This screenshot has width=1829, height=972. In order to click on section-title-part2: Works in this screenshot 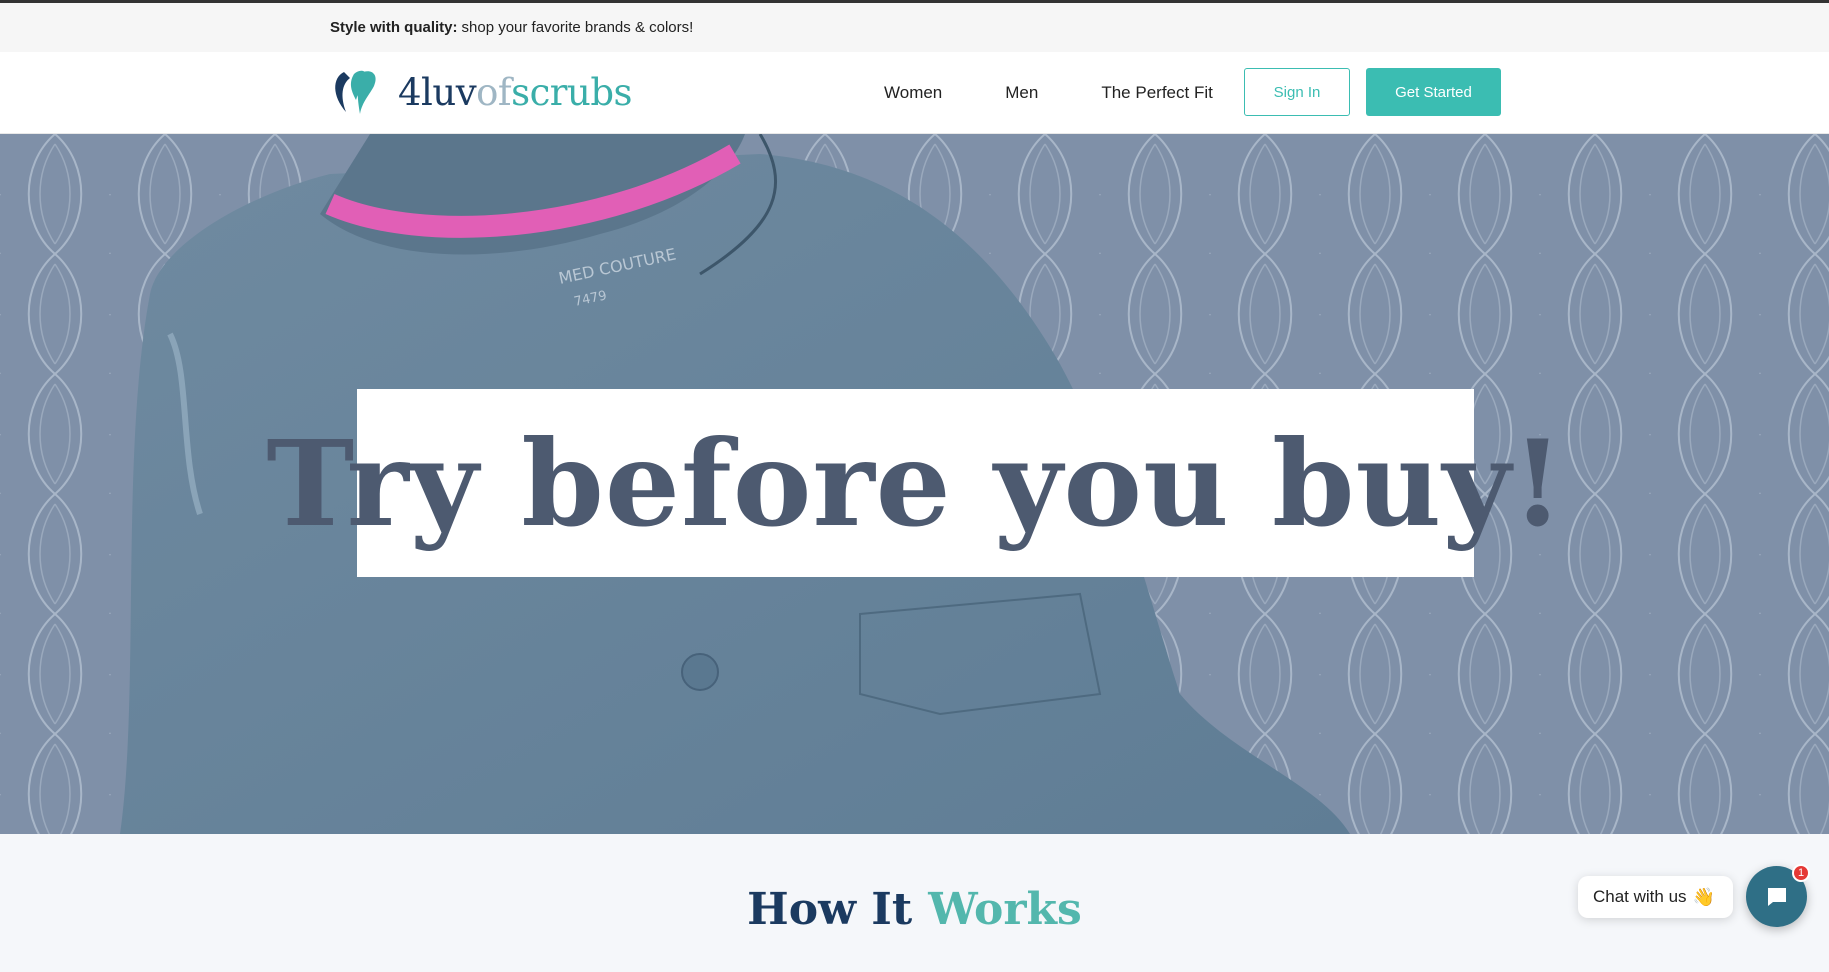, I will do `click(1005, 909)`.